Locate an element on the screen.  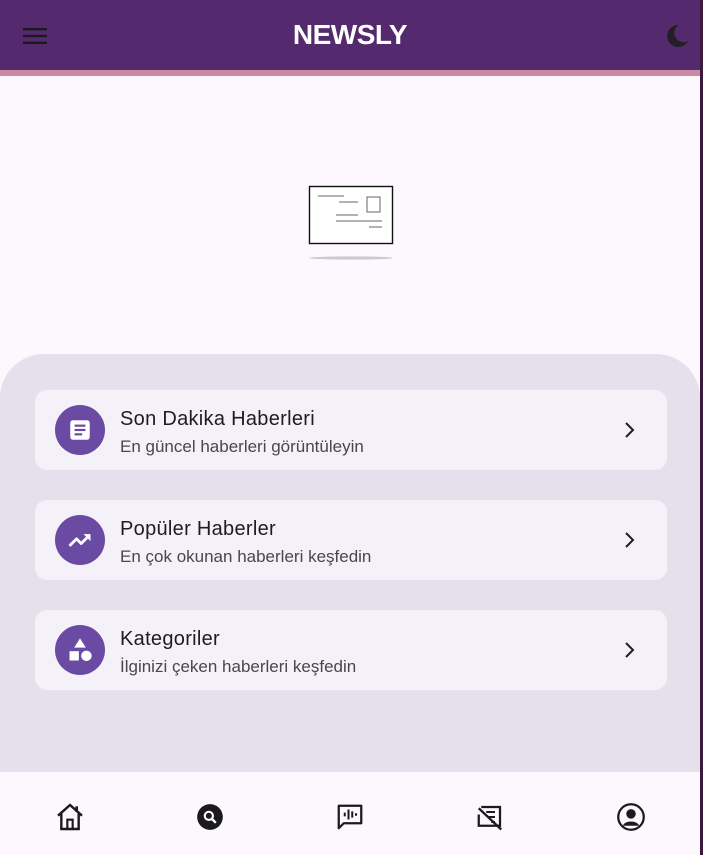
app-bar: NEWSLY is located at coordinates (350, 35).